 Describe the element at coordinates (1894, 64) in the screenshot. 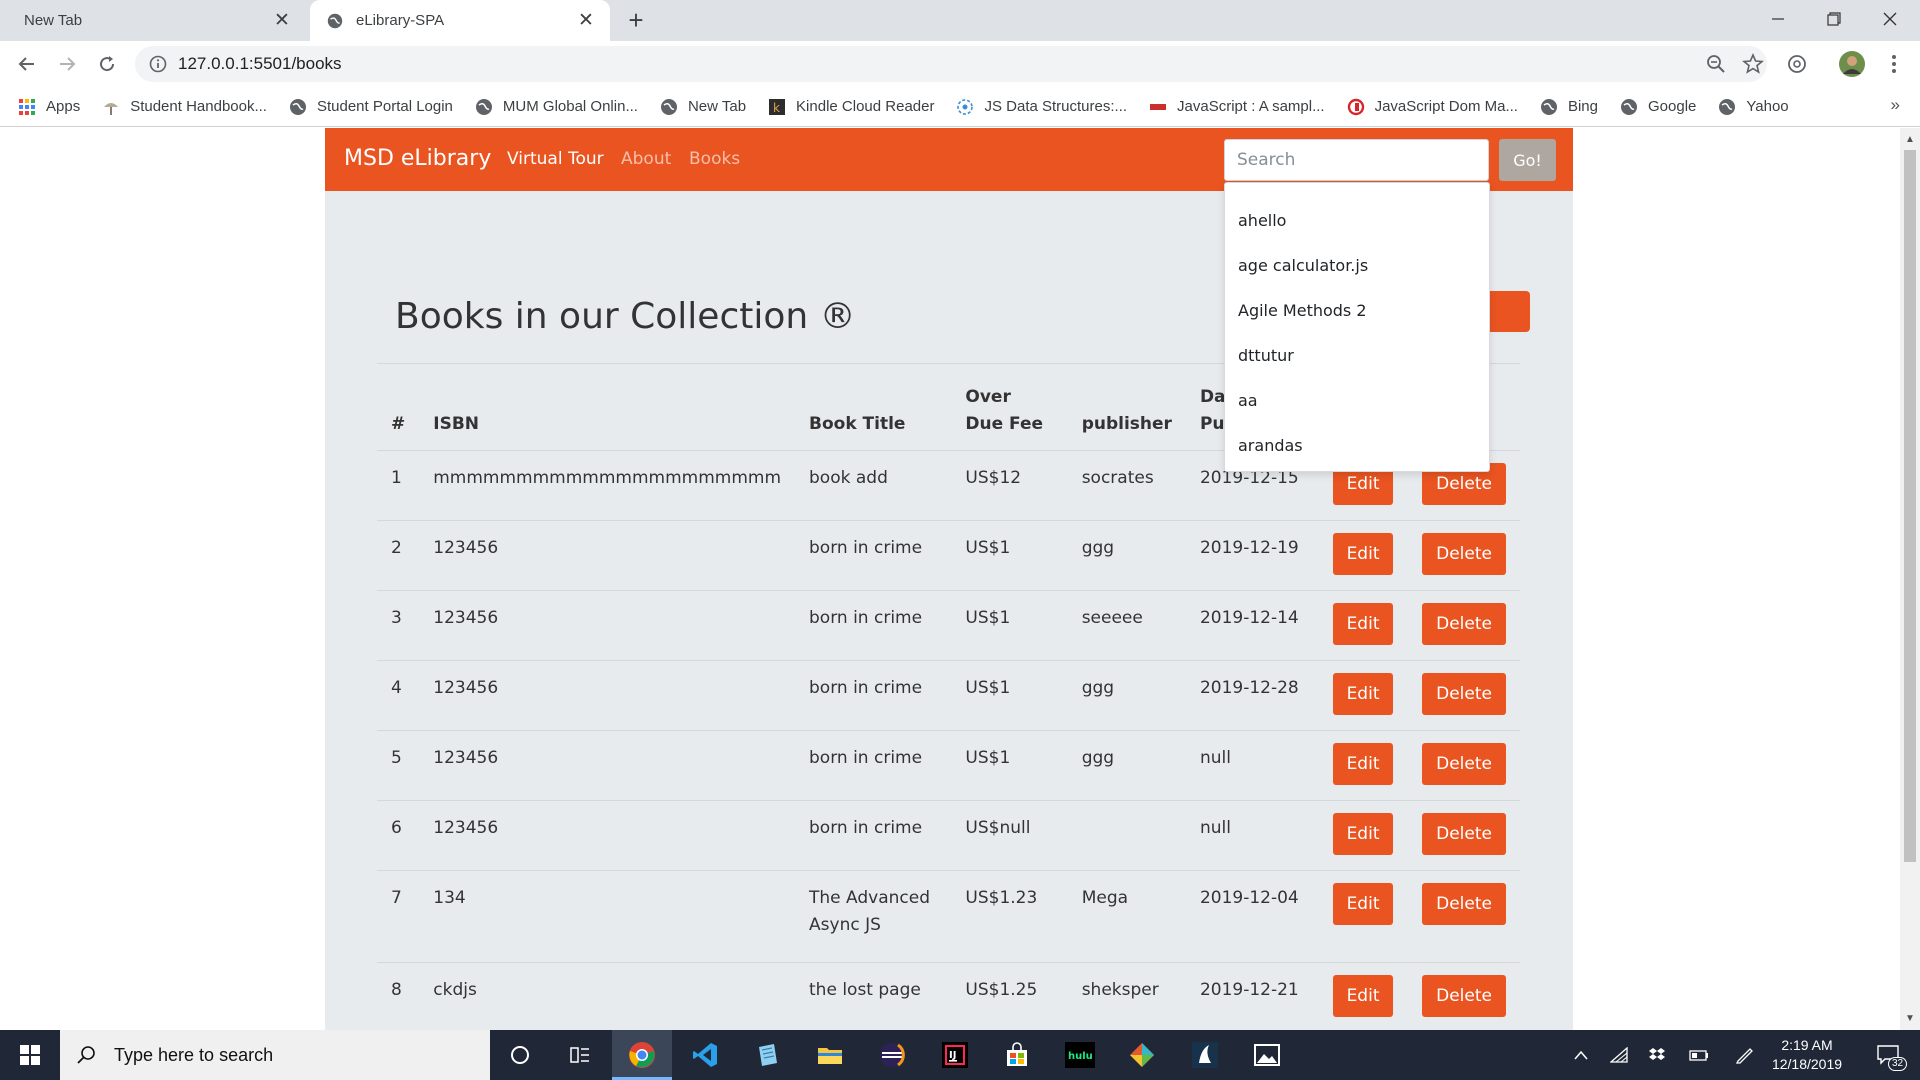

I see `menu-kebab-icon` at that location.